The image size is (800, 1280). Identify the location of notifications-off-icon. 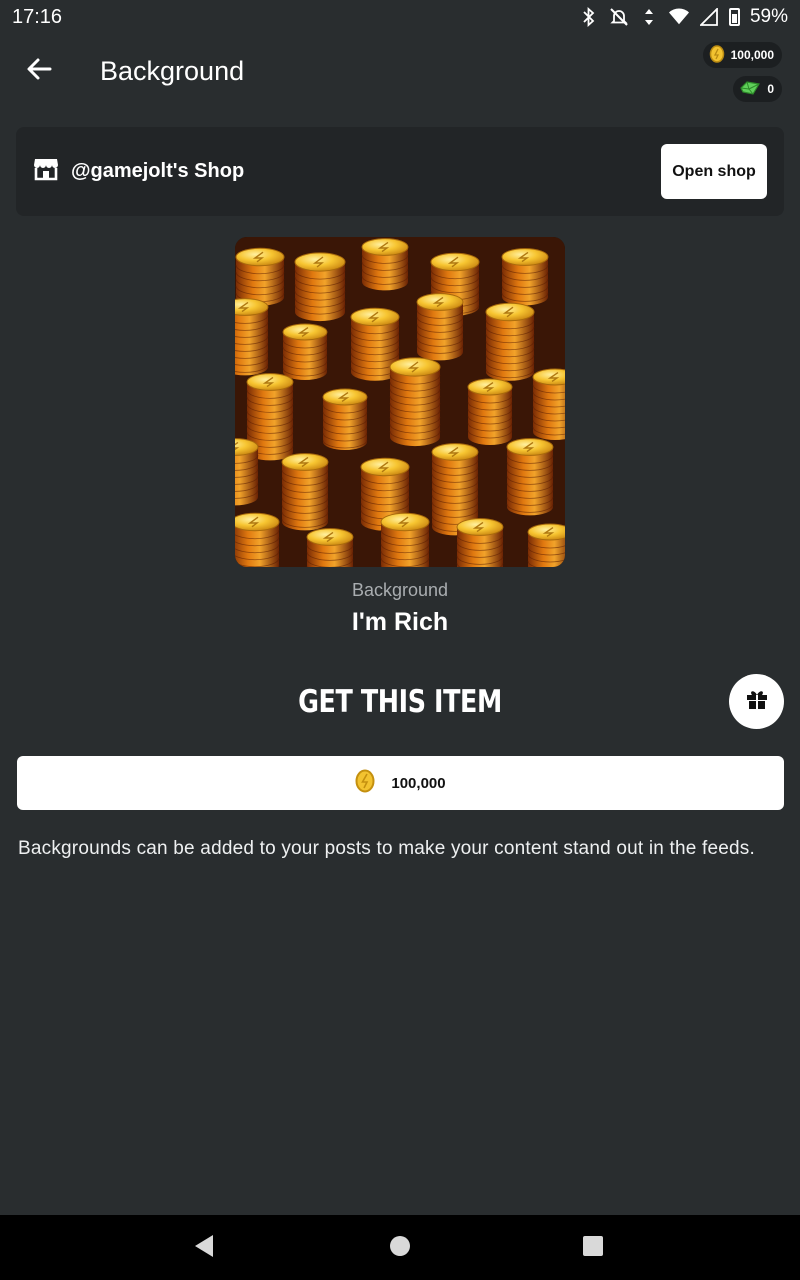
(619, 17).